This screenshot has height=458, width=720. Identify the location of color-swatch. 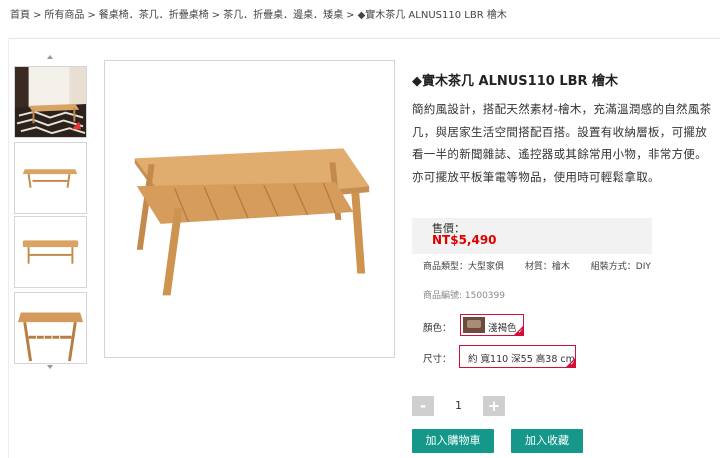
(474, 325).